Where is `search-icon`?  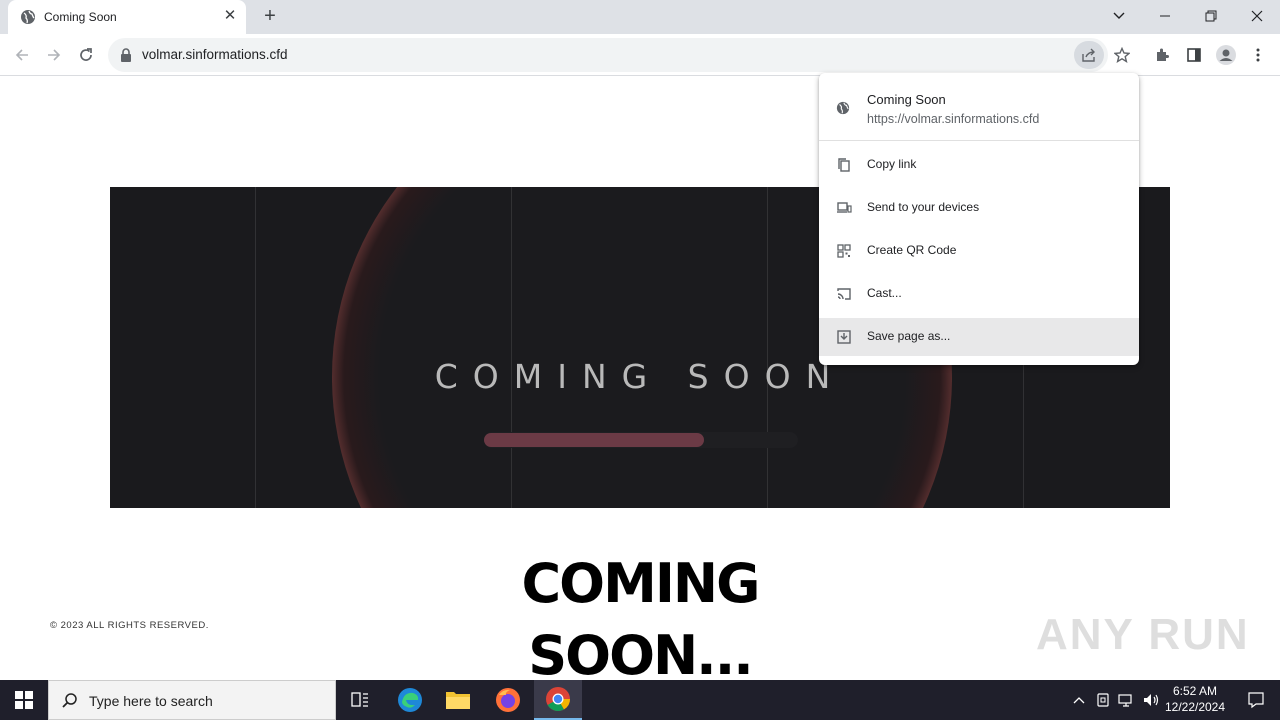
search-icon is located at coordinates (69, 700).